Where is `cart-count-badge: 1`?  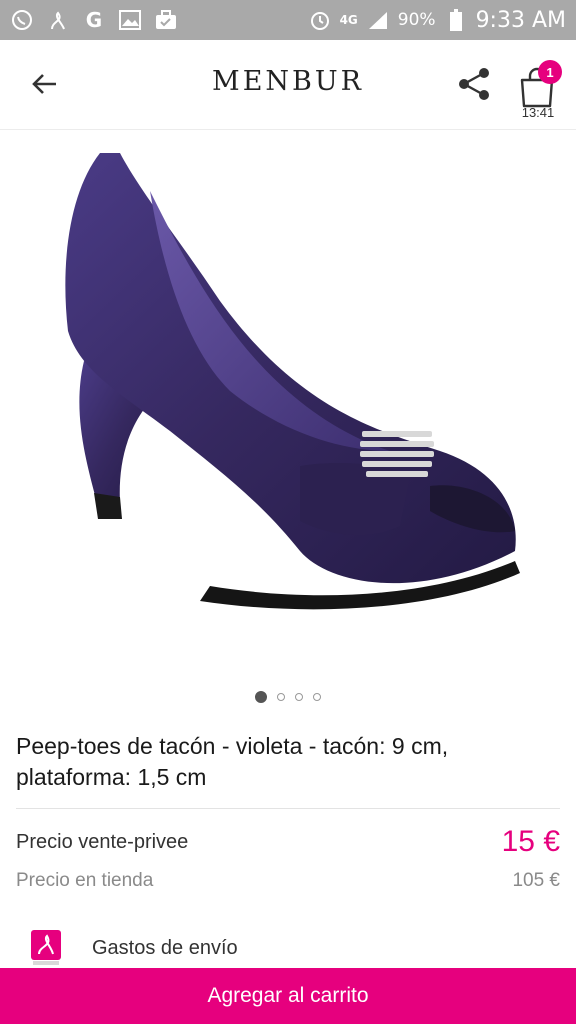
cart-count-badge: 1 is located at coordinates (550, 72).